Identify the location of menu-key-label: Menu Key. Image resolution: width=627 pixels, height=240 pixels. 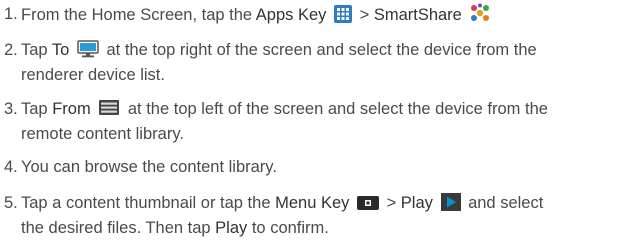
(312, 203).